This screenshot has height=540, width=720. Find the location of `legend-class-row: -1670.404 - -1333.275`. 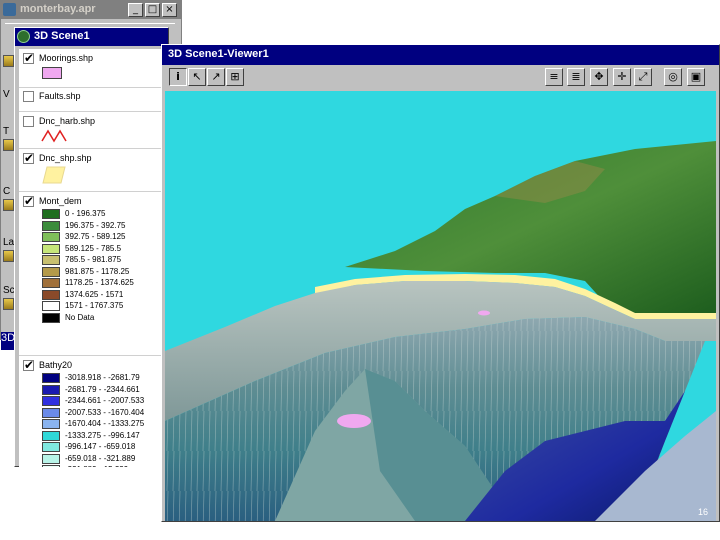

legend-class-row: -1670.404 - -1333.275 is located at coordinates (91, 424).